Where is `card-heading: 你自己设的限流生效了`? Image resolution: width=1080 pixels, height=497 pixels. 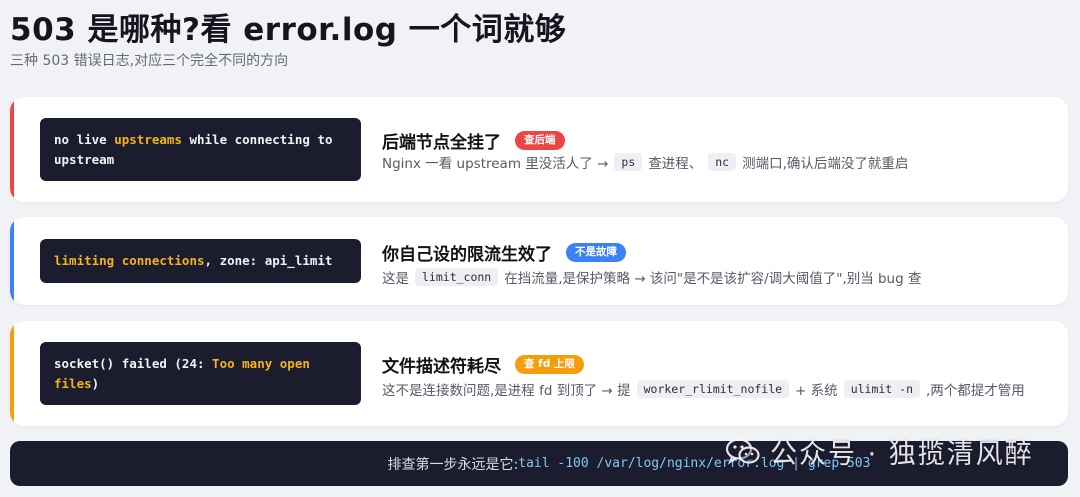
card-heading: 你自己设的限流生效了 is located at coordinates (467, 255).